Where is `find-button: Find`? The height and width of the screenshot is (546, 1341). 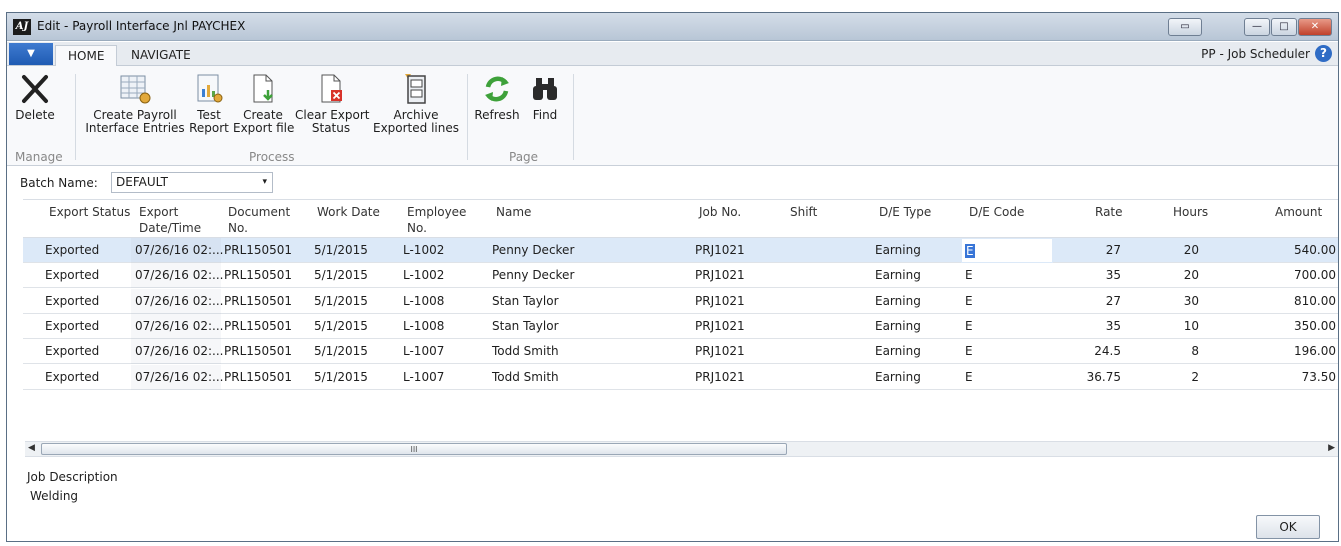 find-button: Find is located at coordinates (545, 97).